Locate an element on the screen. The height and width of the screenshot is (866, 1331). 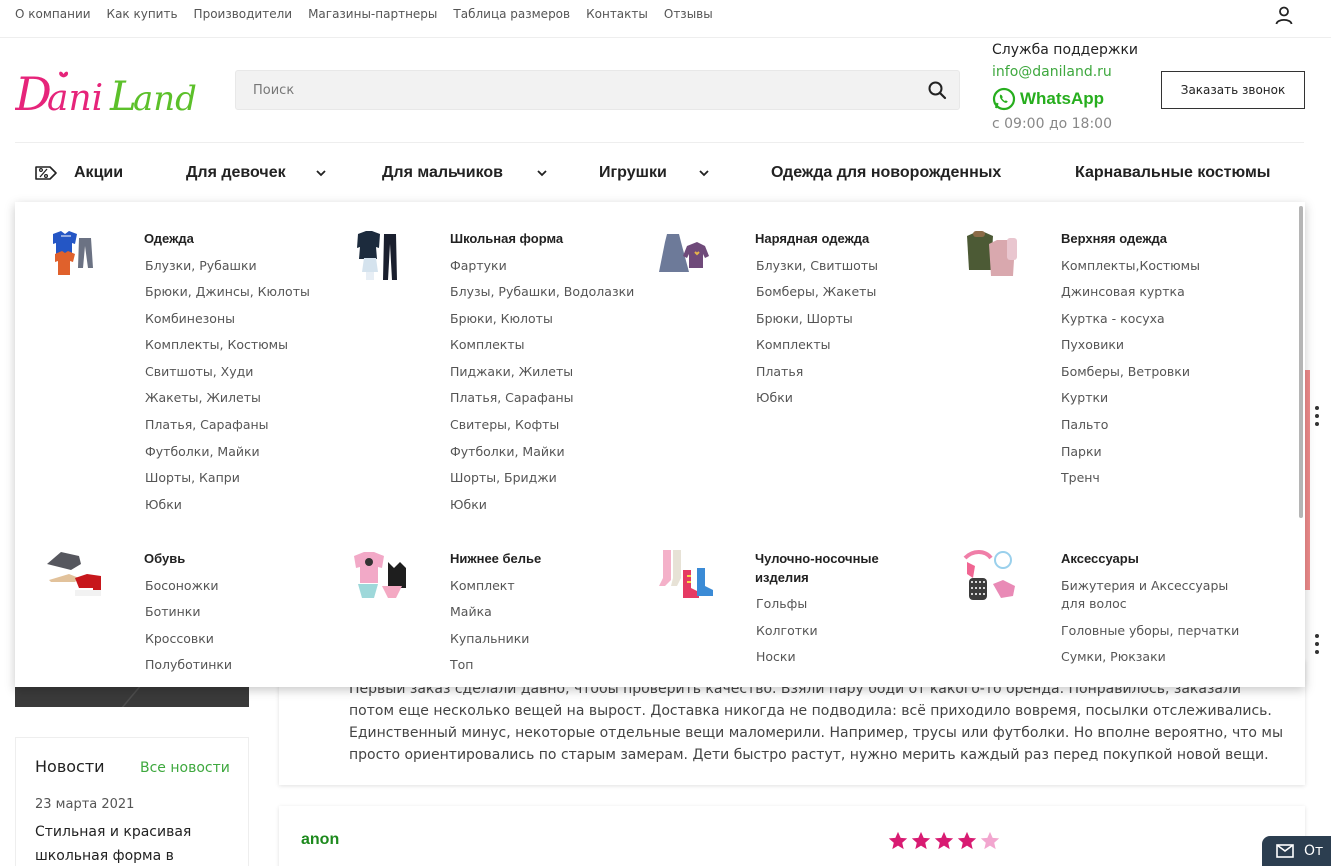
order-call-button: Заказать звонок is located at coordinates (1233, 90).